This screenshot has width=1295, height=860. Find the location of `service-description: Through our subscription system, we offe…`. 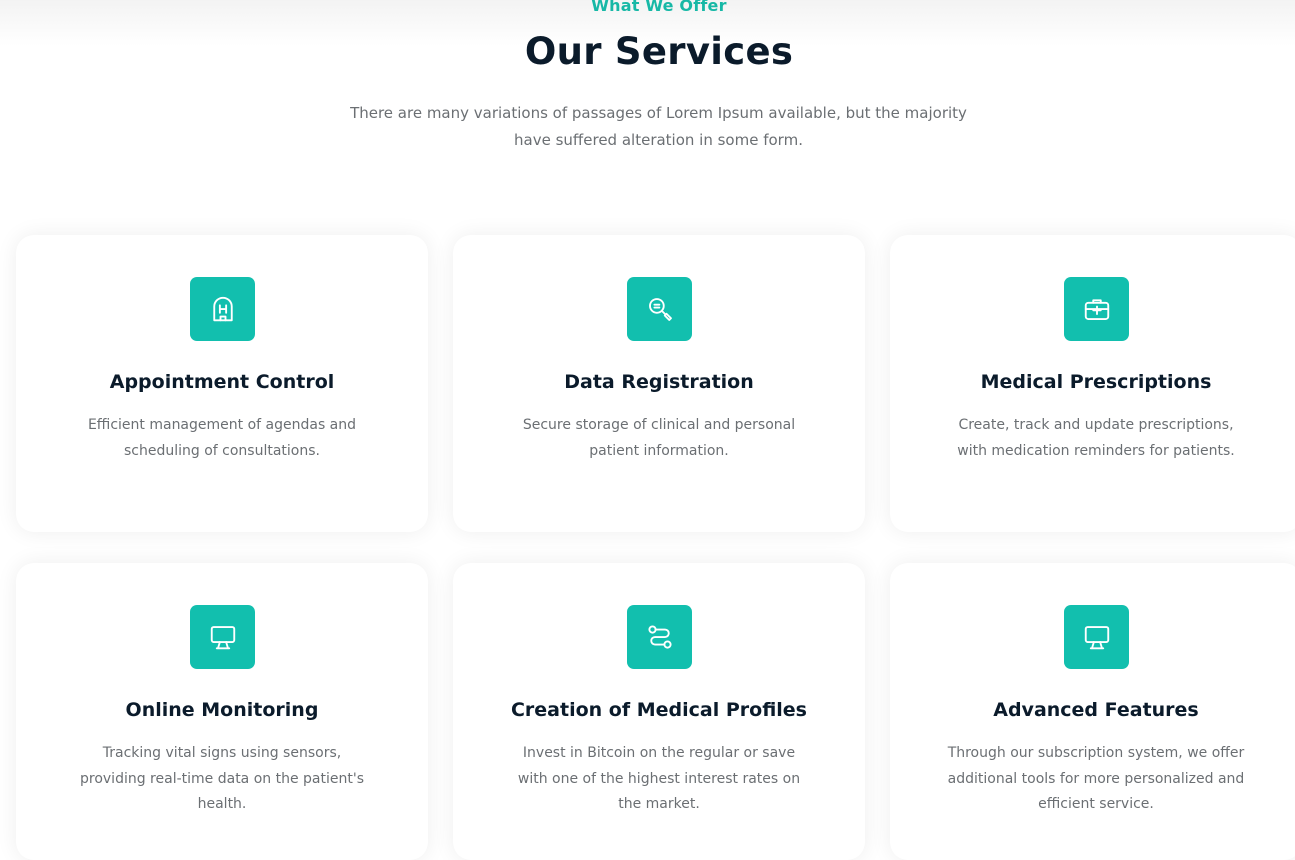

service-description: Through our subscription system, we offe… is located at coordinates (1096, 778).